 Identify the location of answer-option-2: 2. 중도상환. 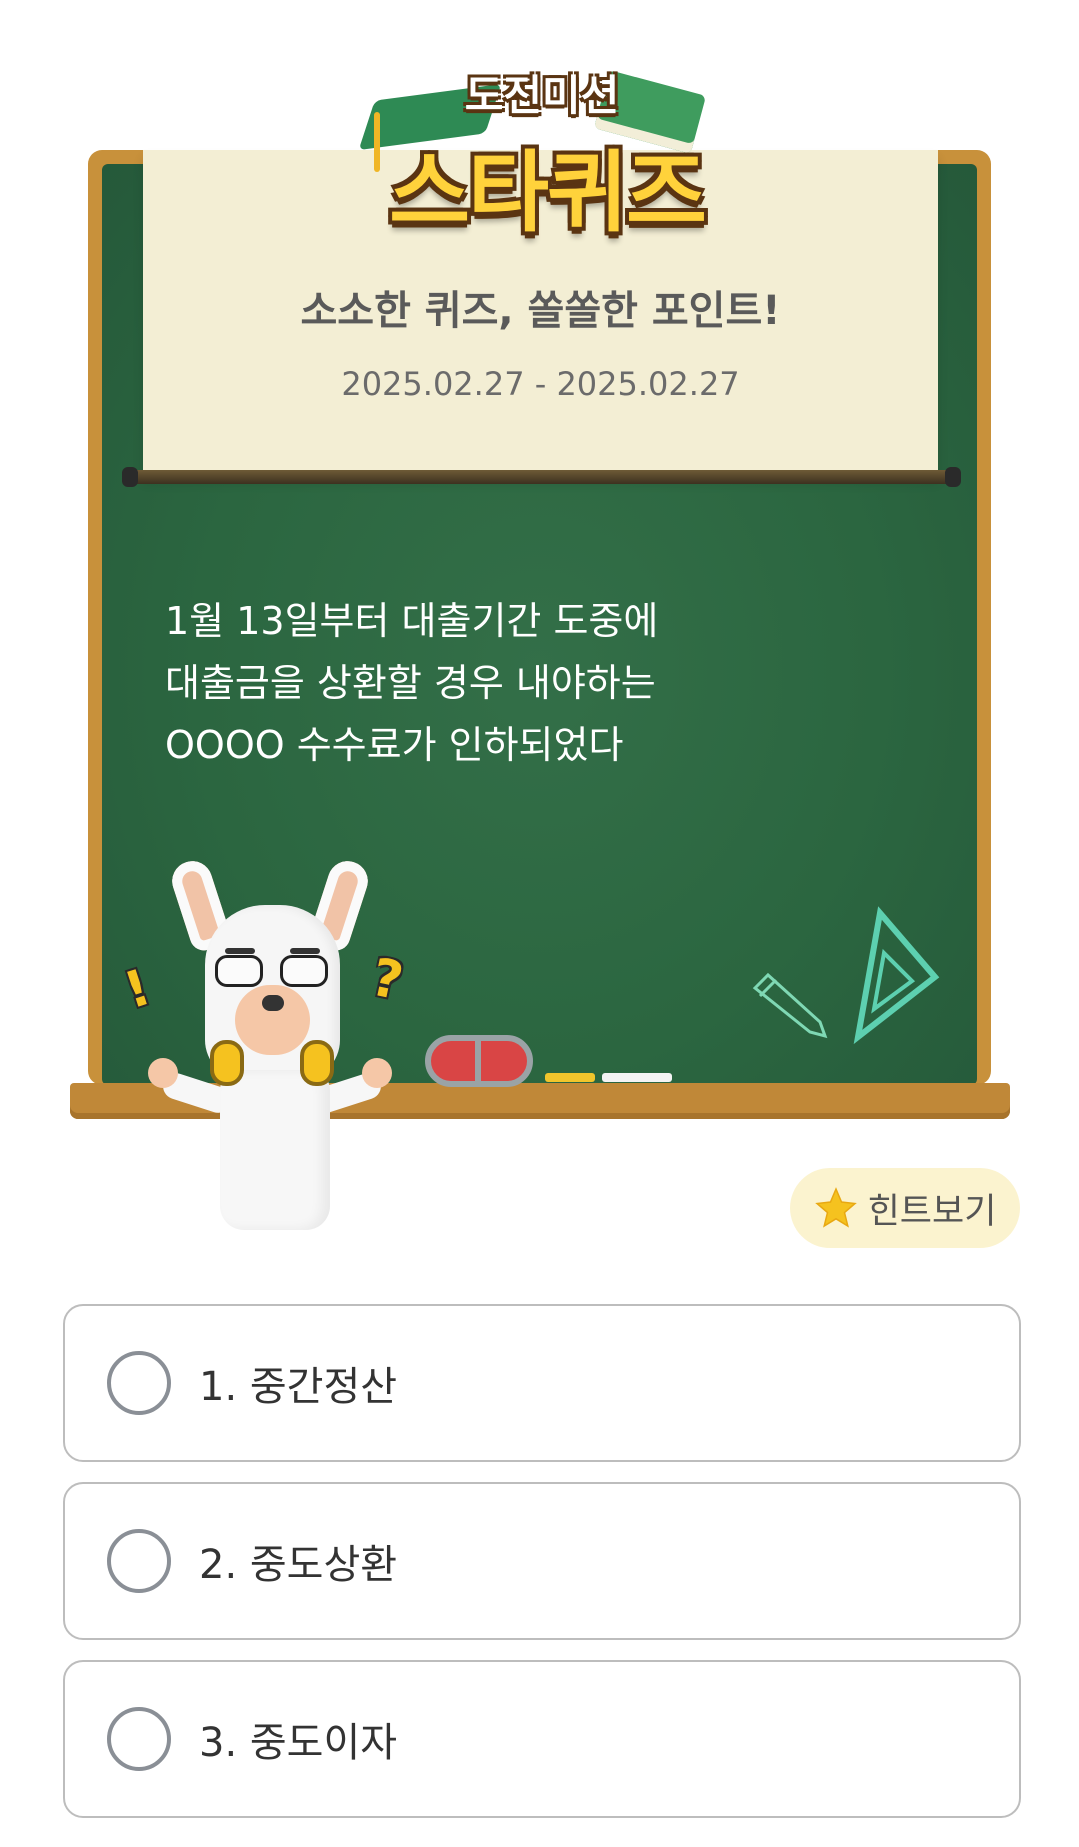
(542, 1561).